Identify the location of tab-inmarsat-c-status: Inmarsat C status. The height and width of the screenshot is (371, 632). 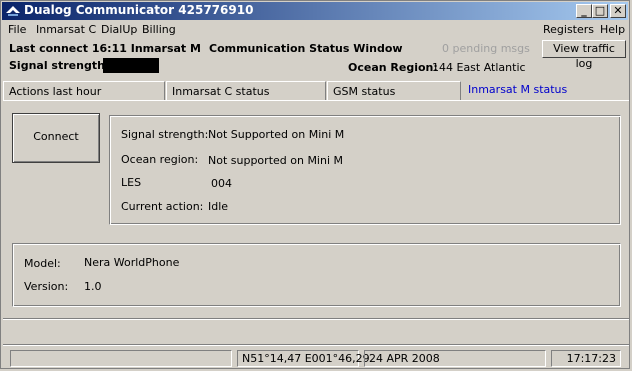
(246, 91).